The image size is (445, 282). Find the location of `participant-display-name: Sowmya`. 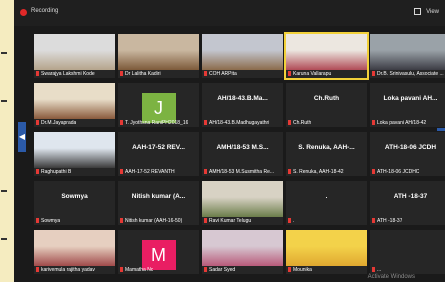

participant-display-name: Sowmya is located at coordinates (74, 196).